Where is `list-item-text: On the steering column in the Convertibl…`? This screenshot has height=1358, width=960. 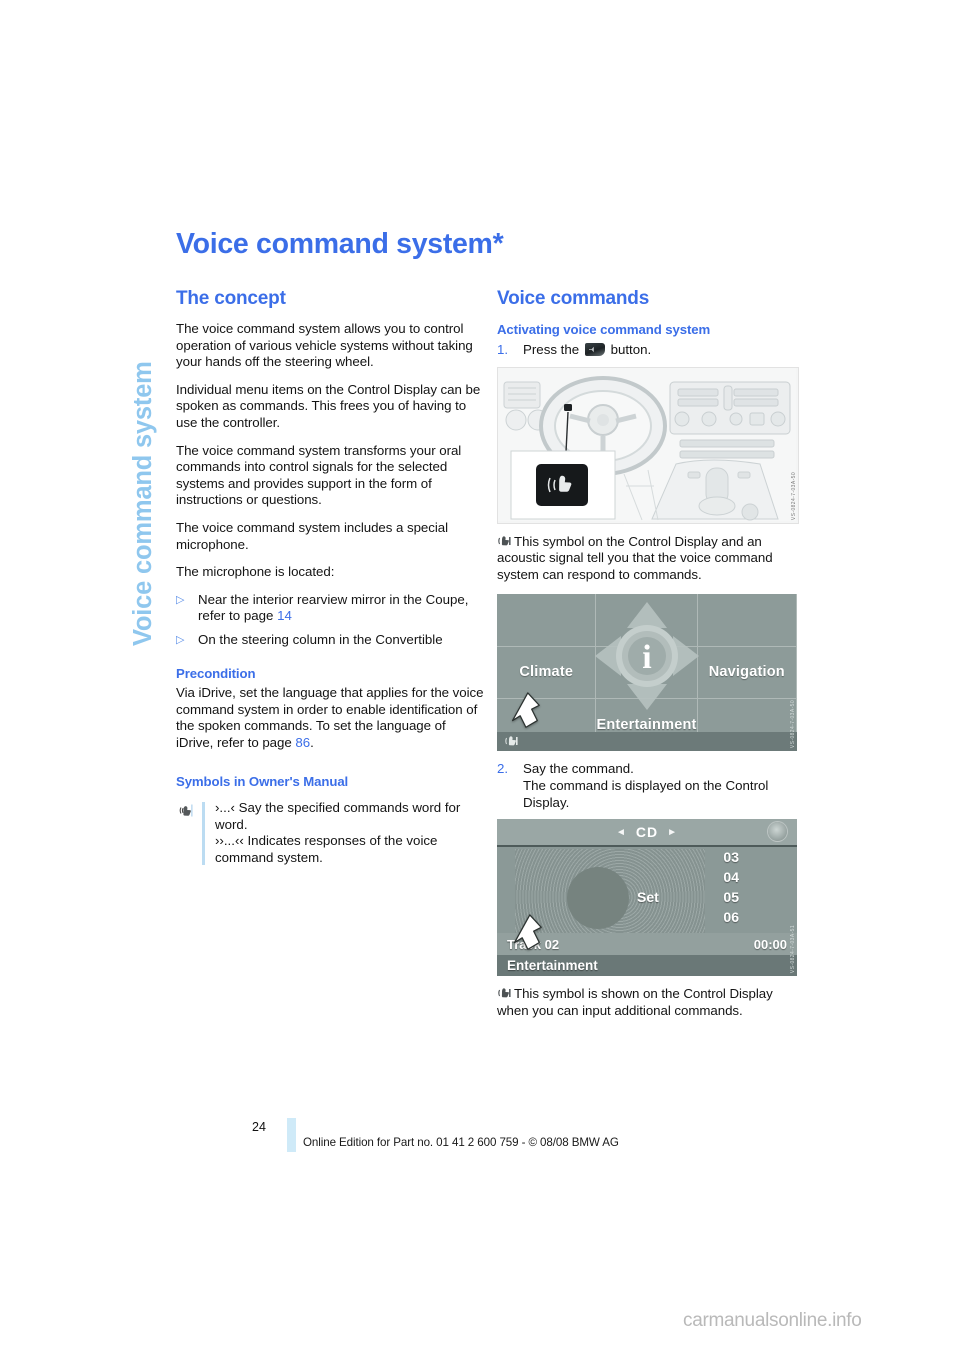 list-item-text: On the steering column in the Convertibl… is located at coordinates (320, 639).